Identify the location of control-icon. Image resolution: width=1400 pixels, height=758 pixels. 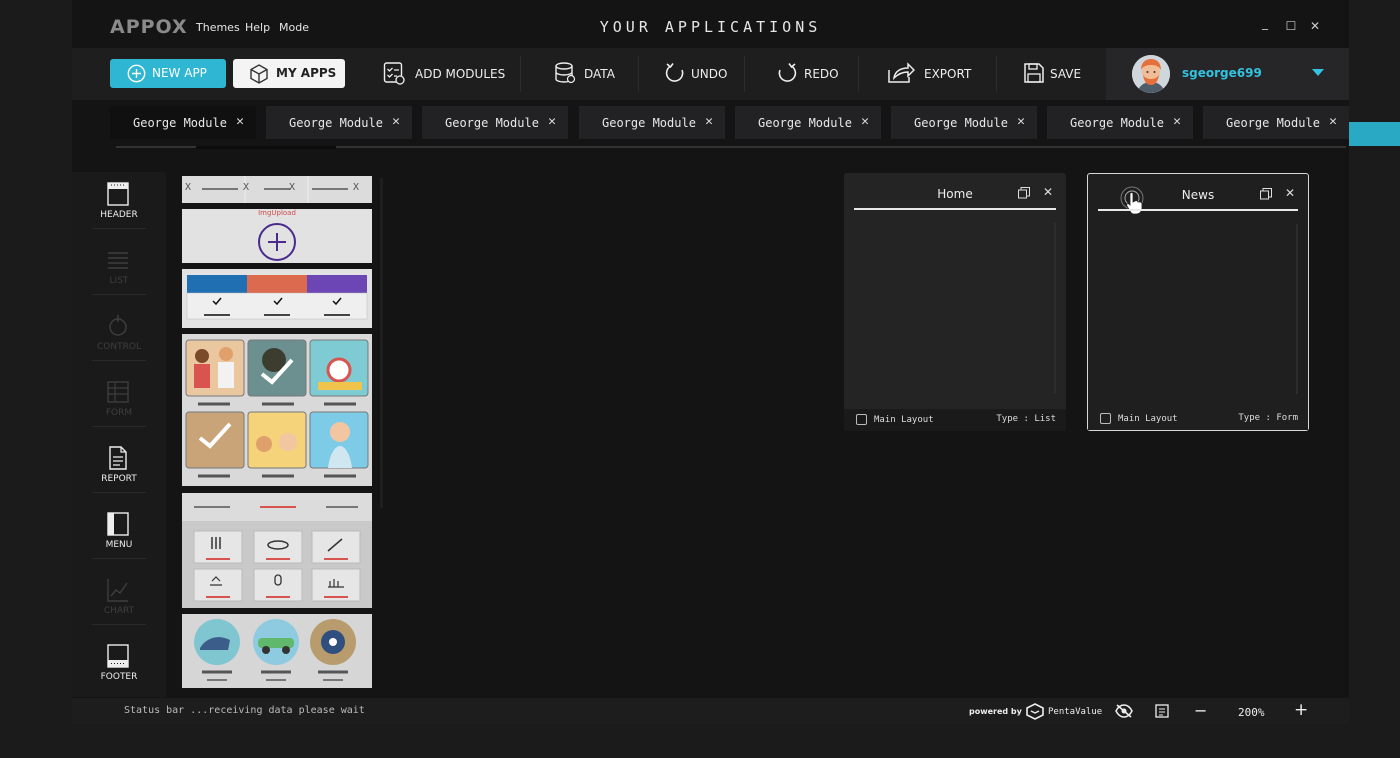
(118, 325).